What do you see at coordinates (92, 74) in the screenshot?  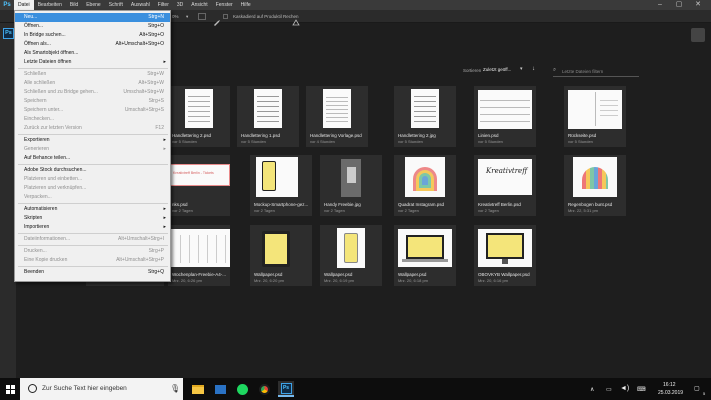 I see `menu-item: Schließen Strg+W` at bounding box center [92, 74].